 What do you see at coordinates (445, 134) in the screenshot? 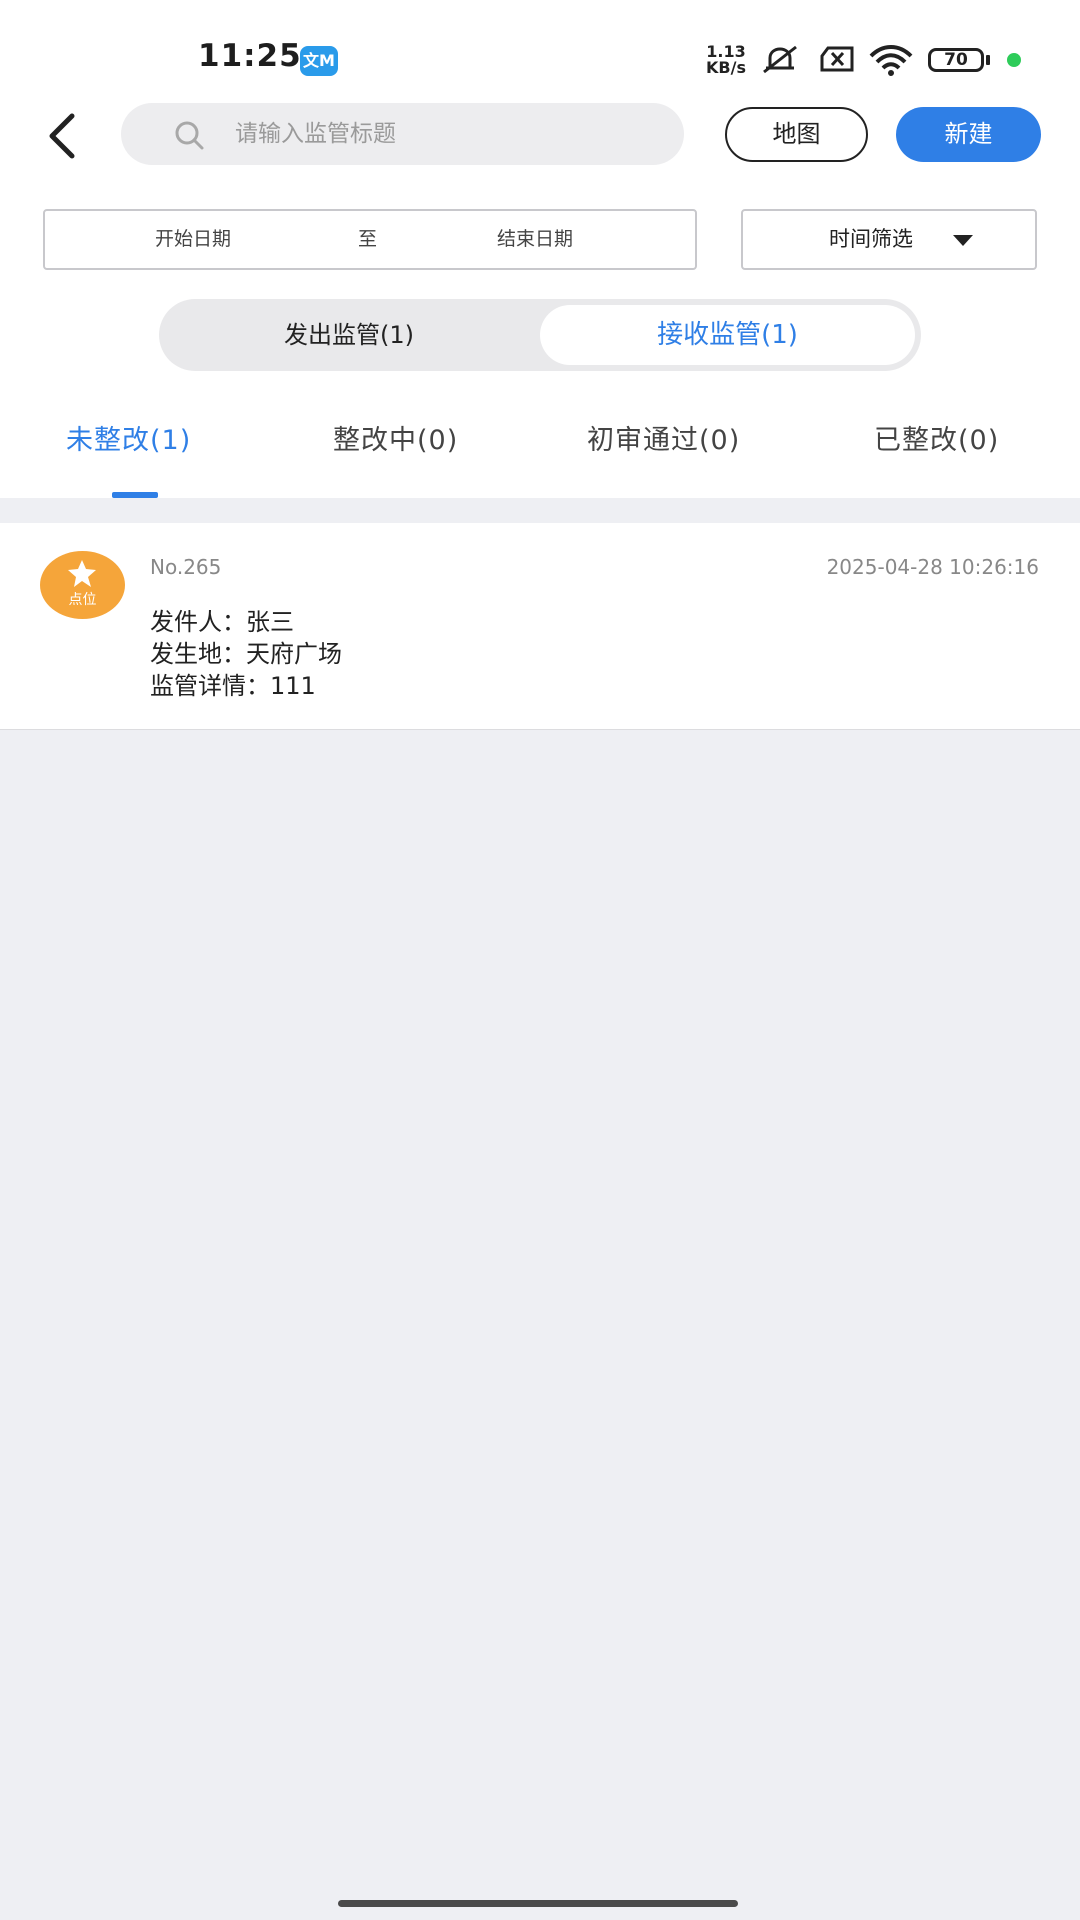
I see `search-input` at bounding box center [445, 134].